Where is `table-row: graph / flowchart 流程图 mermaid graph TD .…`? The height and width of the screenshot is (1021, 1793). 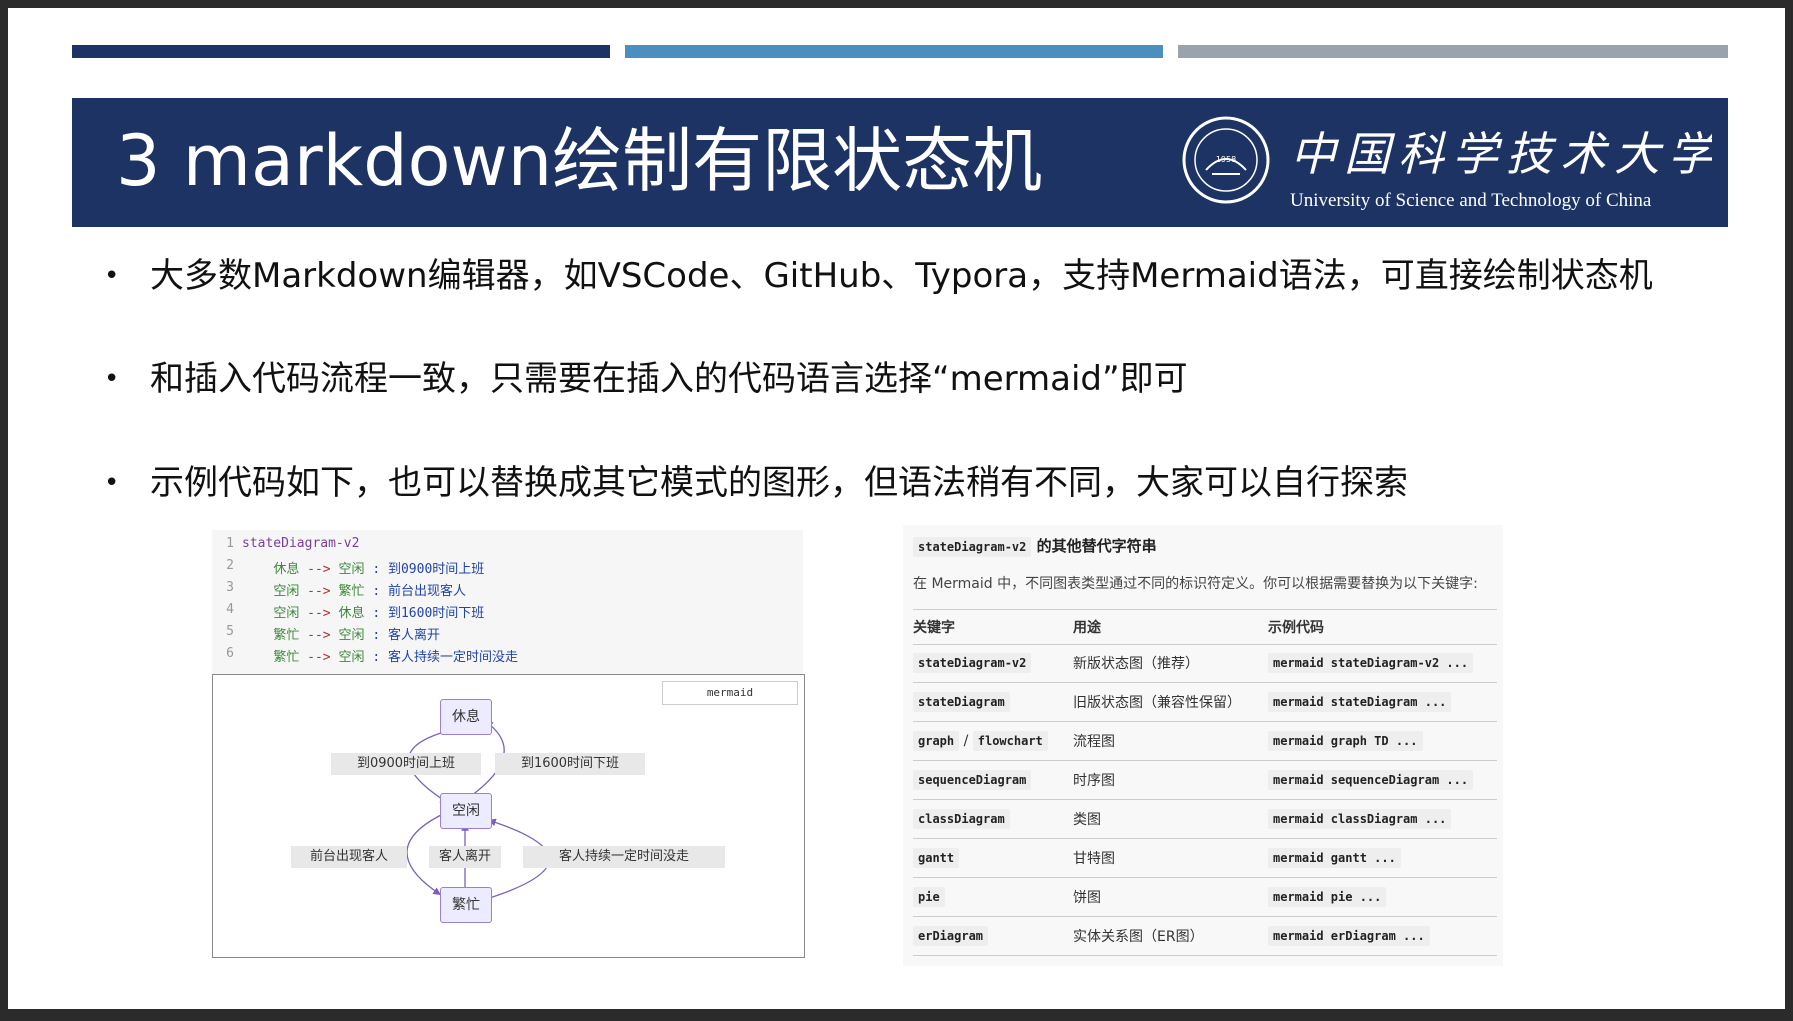
table-row: graph / flowchart 流程图 mermaid graph TD .… is located at coordinates (1205, 741).